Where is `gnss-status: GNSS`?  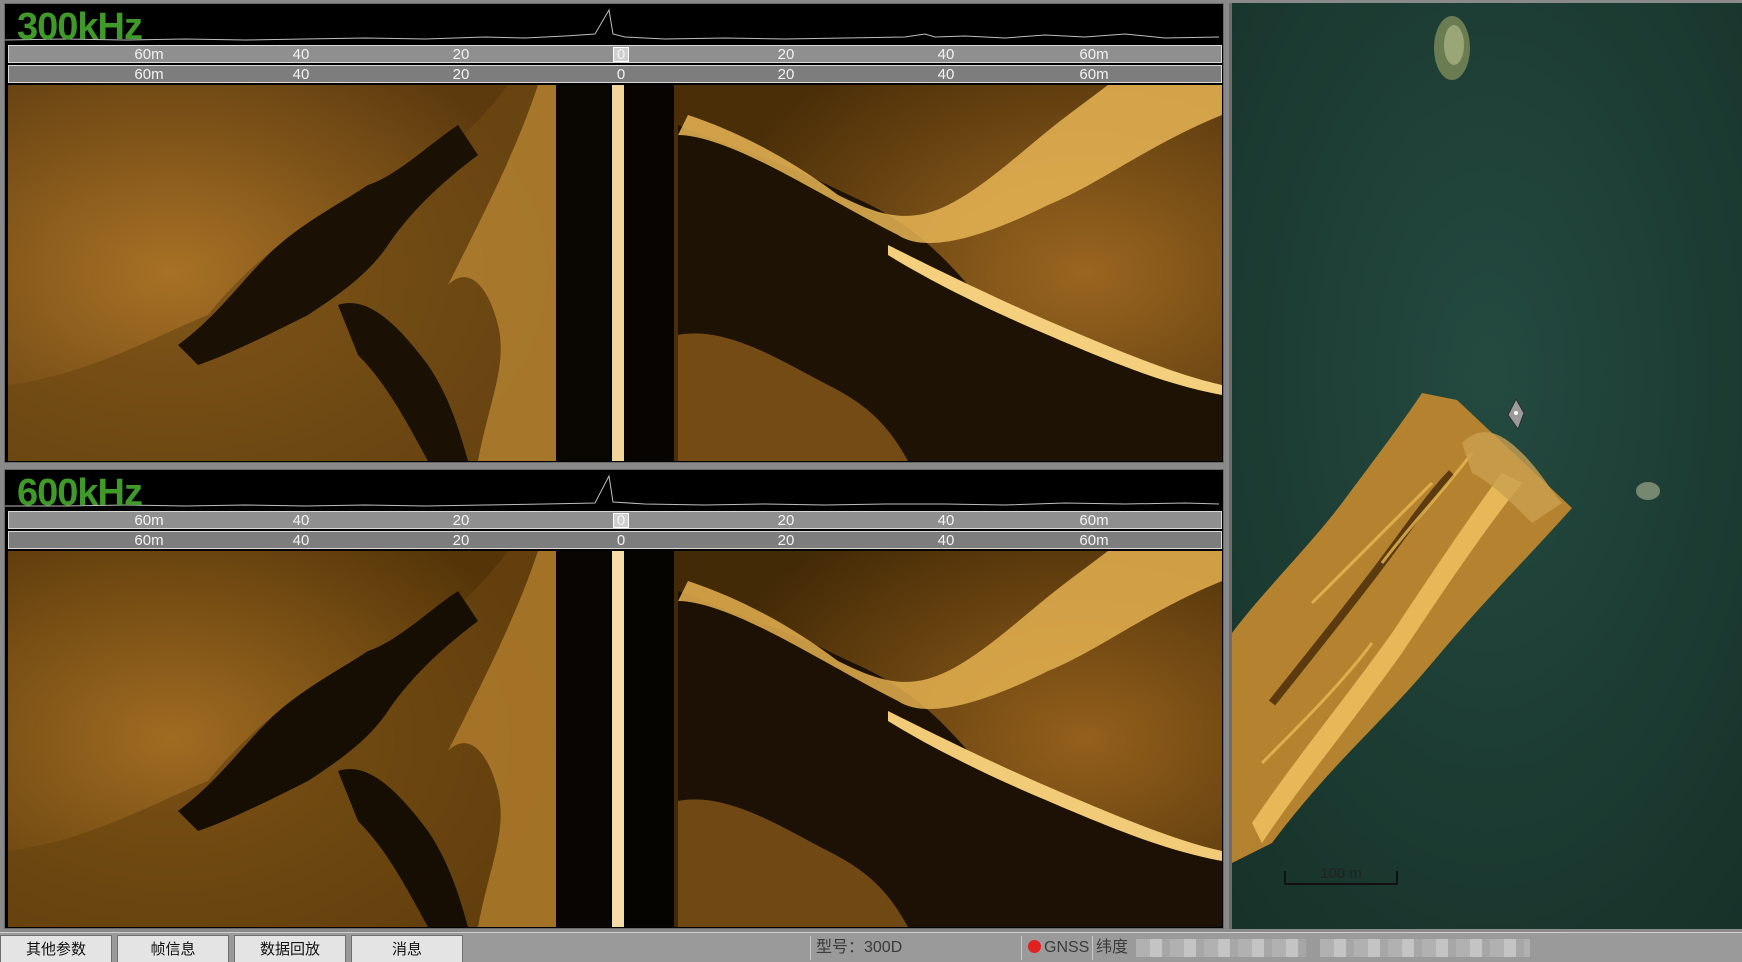 gnss-status: GNSS is located at coordinates (1058, 948).